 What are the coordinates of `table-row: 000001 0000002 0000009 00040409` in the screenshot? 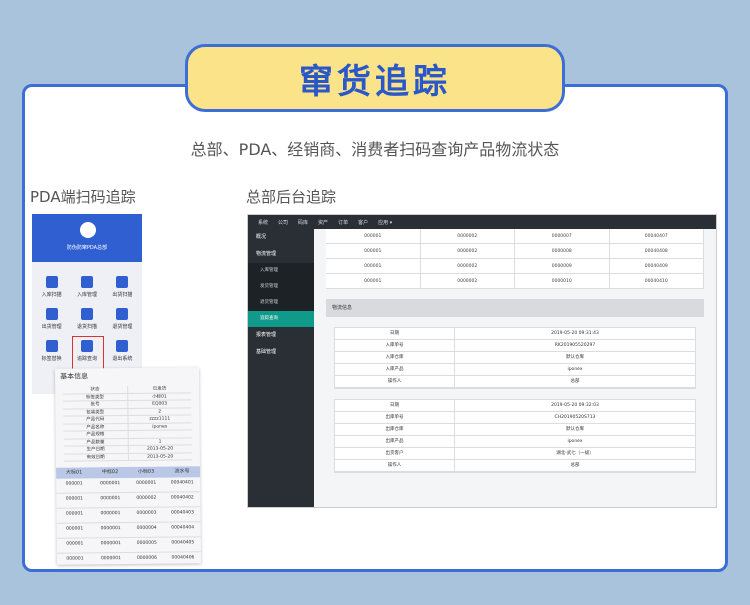 It's located at (515, 266).